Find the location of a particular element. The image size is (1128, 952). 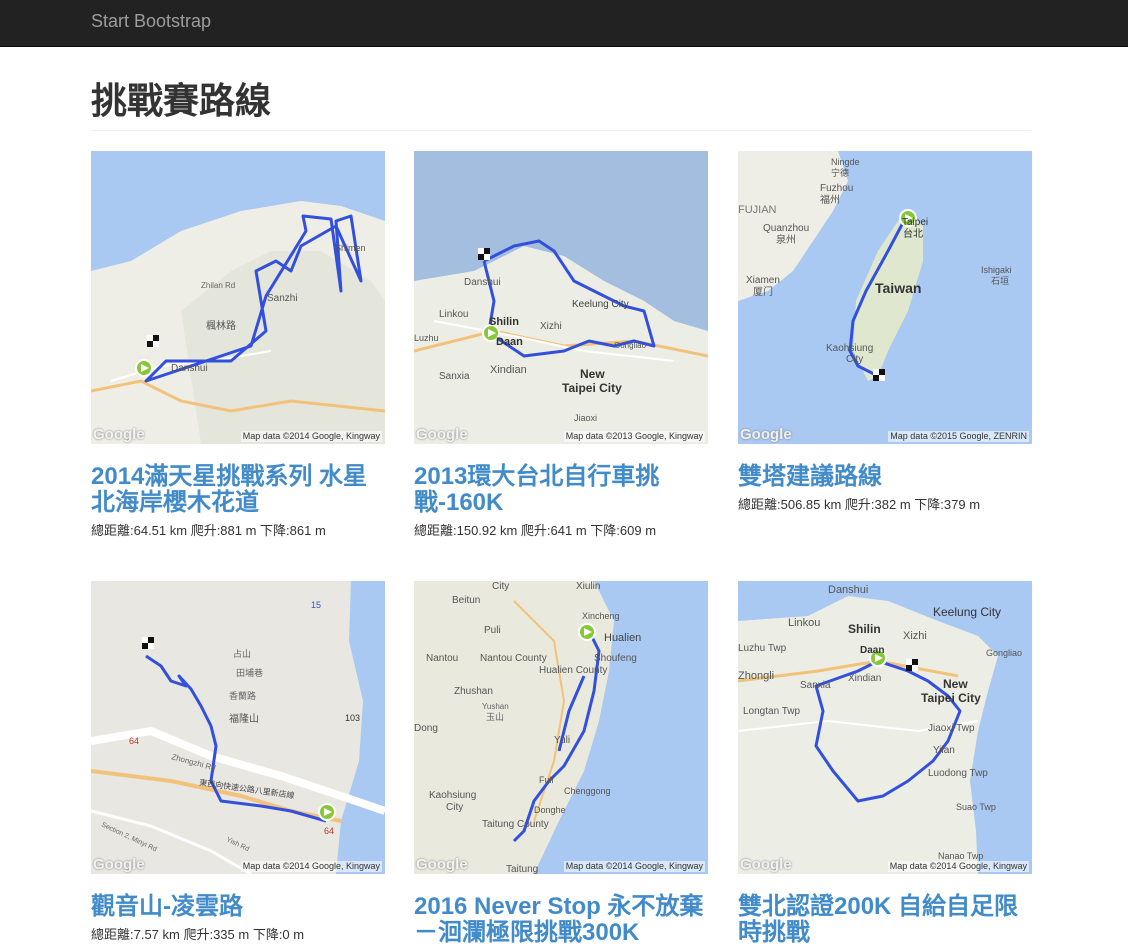

map-label: Zhongli is located at coordinates (756, 676).